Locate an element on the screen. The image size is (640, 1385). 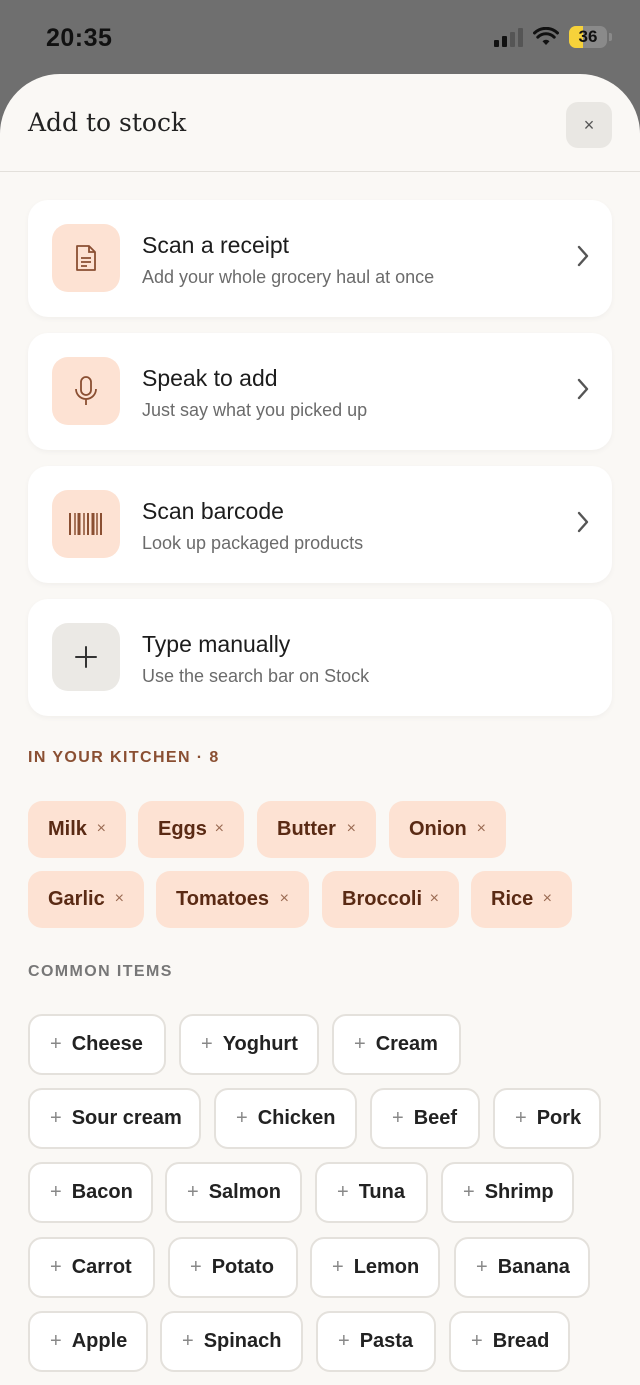
common-chip-beef: + Beef is located at coordinates (425, 1118).